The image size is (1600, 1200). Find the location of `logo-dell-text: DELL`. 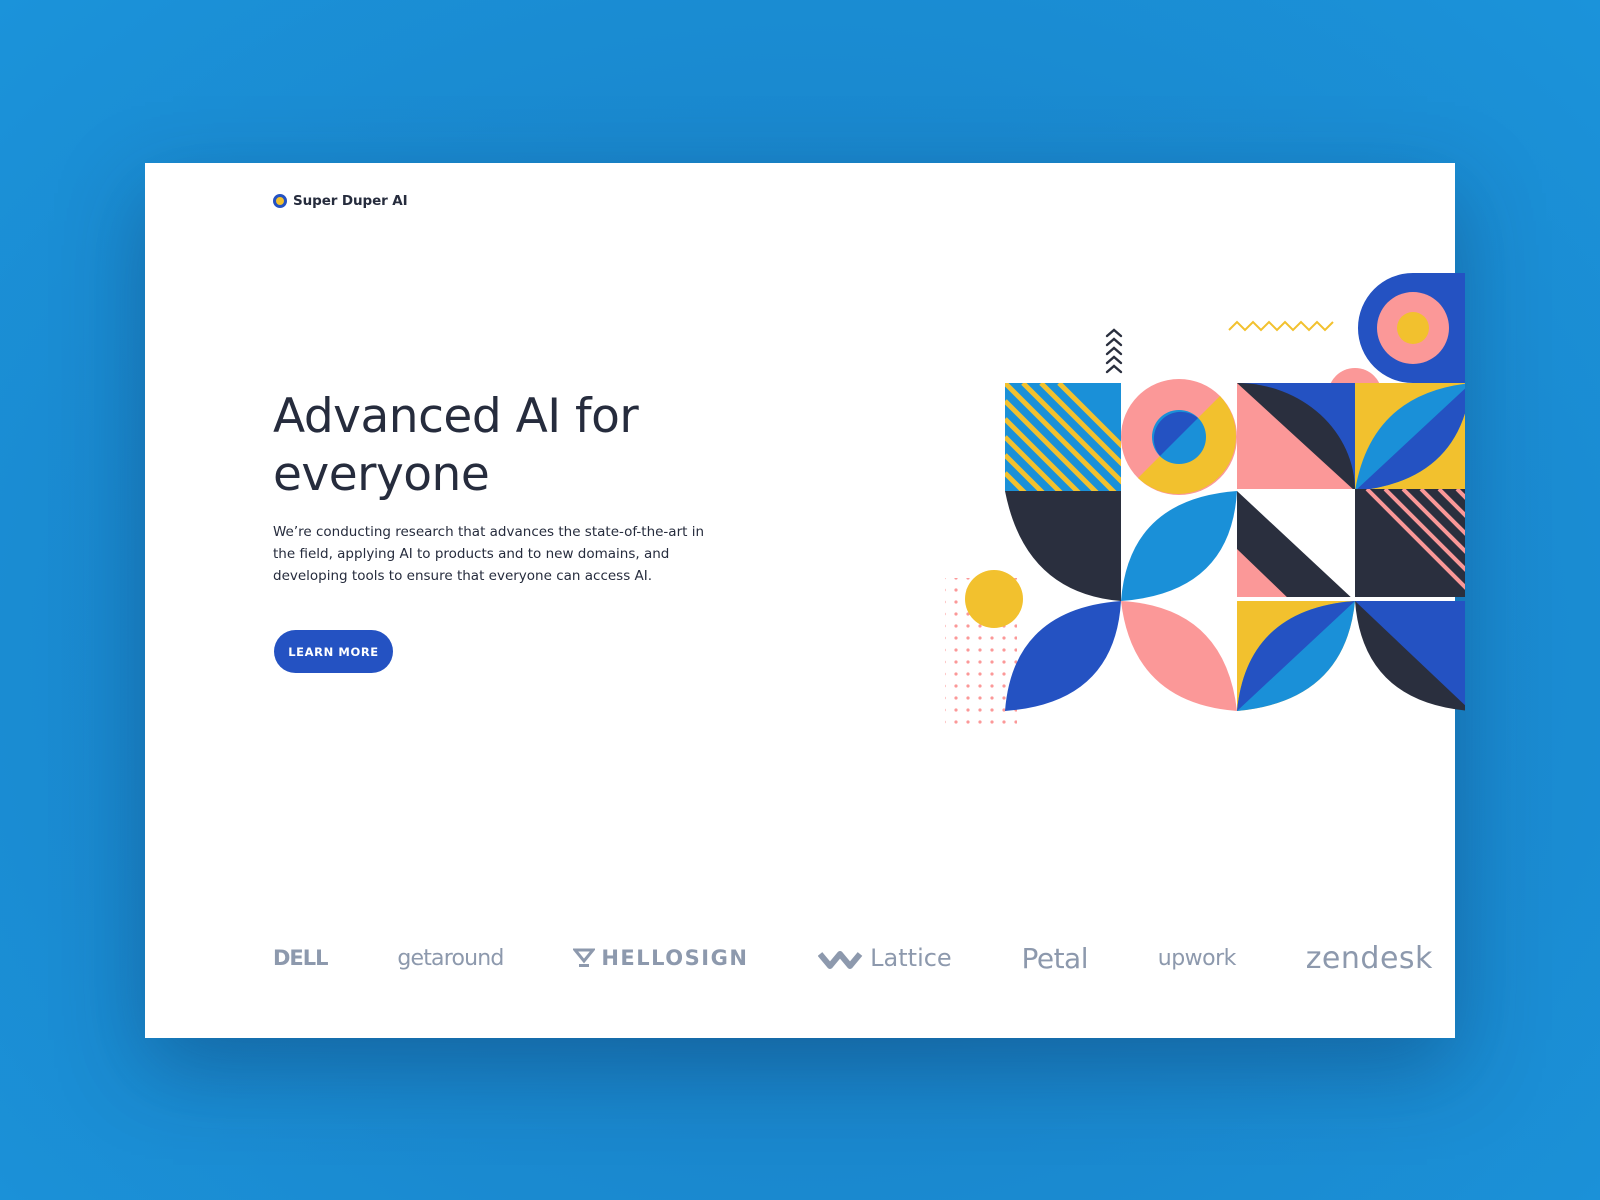

logo-dell-text: DELL is located at coordinates (301, 958).